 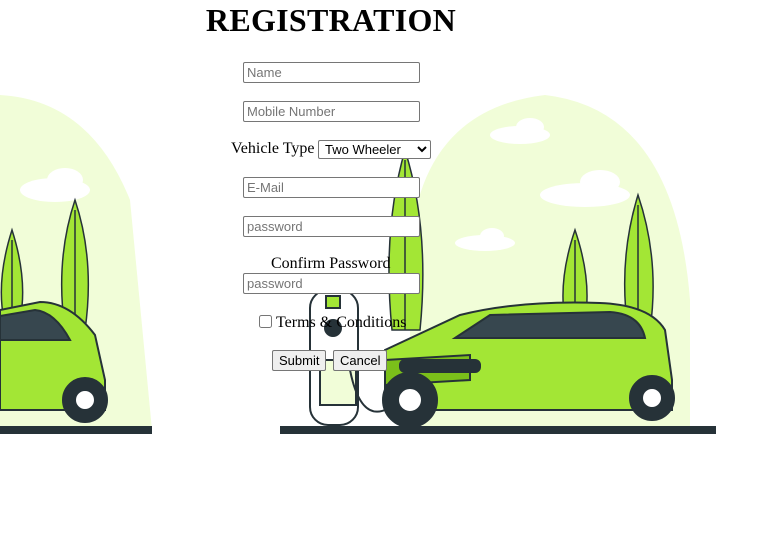 I want to click on email-input, so click(x=331, y=187).